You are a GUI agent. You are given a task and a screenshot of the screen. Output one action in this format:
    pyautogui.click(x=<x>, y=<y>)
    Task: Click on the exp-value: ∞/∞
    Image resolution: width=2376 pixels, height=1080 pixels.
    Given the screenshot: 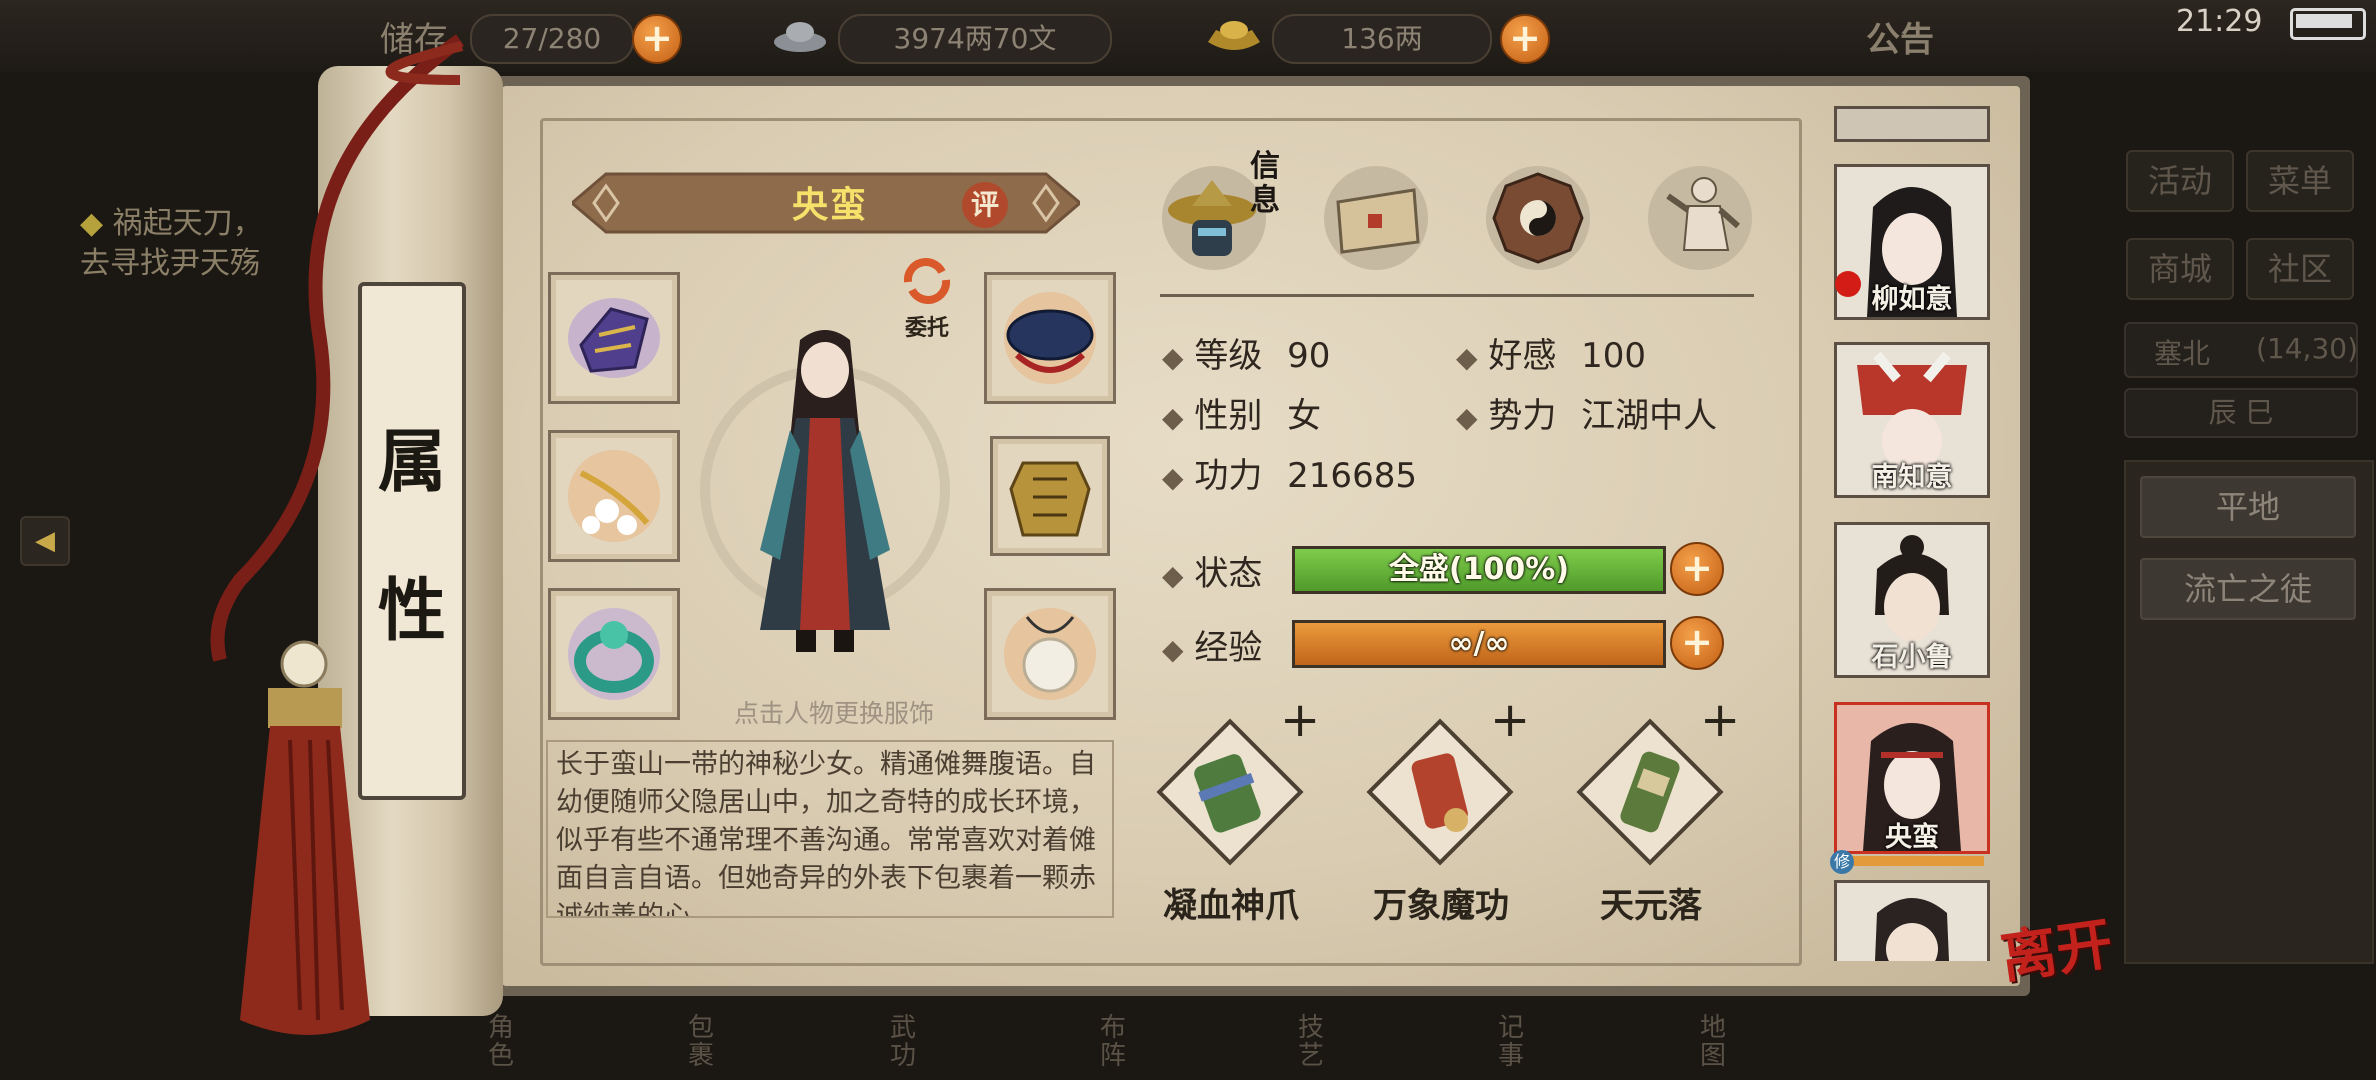 What is the action you would take?
    pyautogui.click(x=1479, y=643)
    